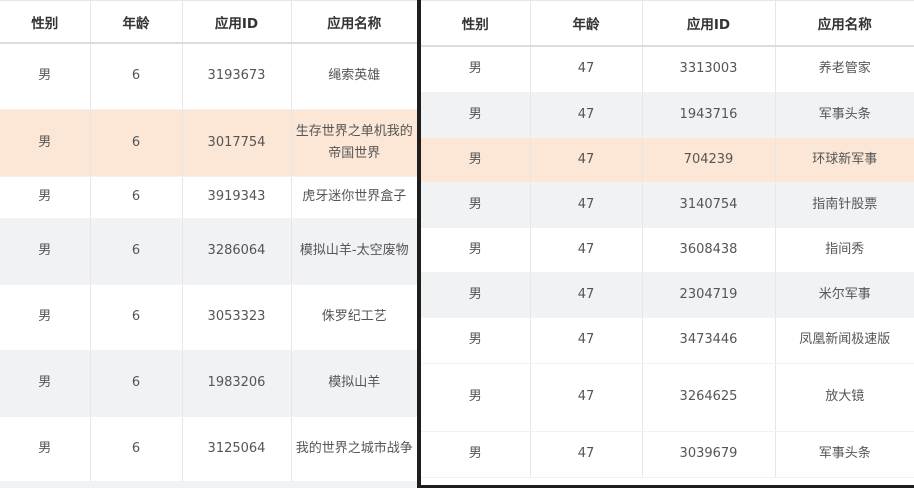 Image resolution: width=914 pixels, height=488 pixels. I want to click on app-name-cell: 虎牙迷你世界盒子, so click(354, 197).